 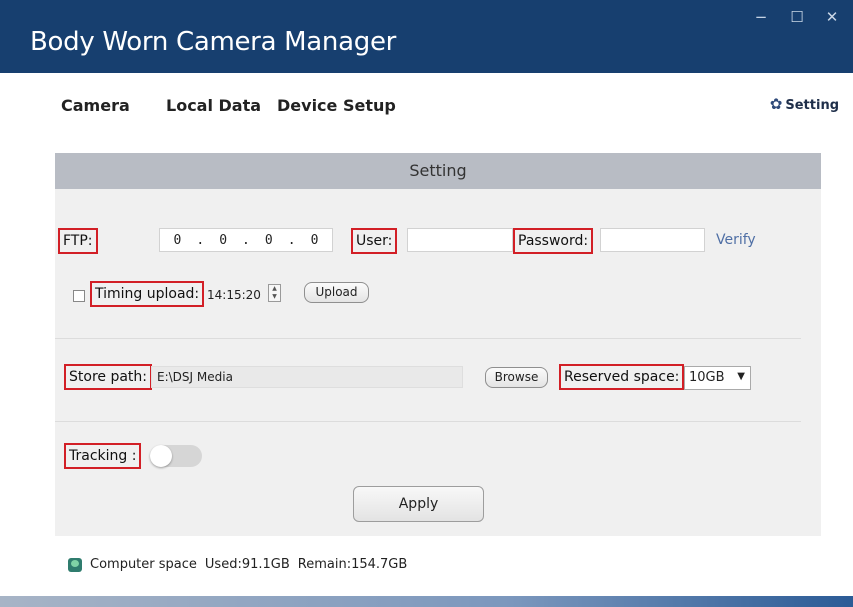 I want to click on setting-link: ✿ Setting, so click(x=804, y=104).